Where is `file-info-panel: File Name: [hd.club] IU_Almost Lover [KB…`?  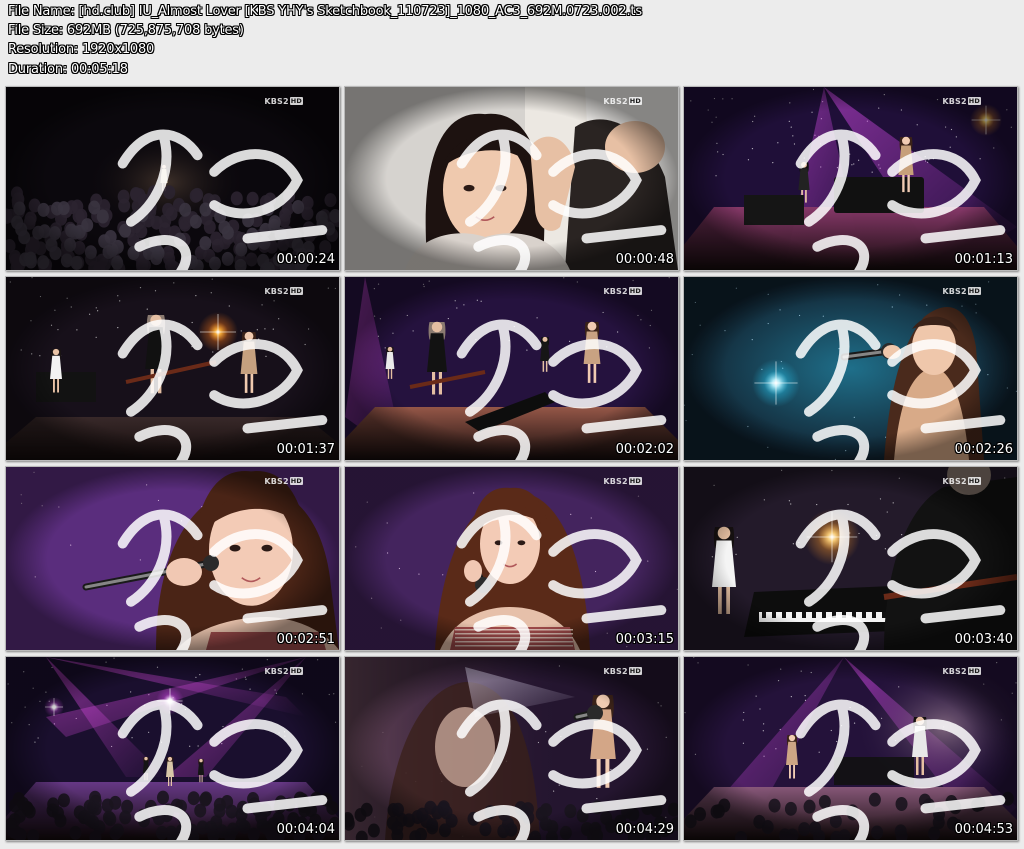 file-info-panel: File Name: [hd.club] IU_Almost Lover [KB… is located at coordinates (325, 40).